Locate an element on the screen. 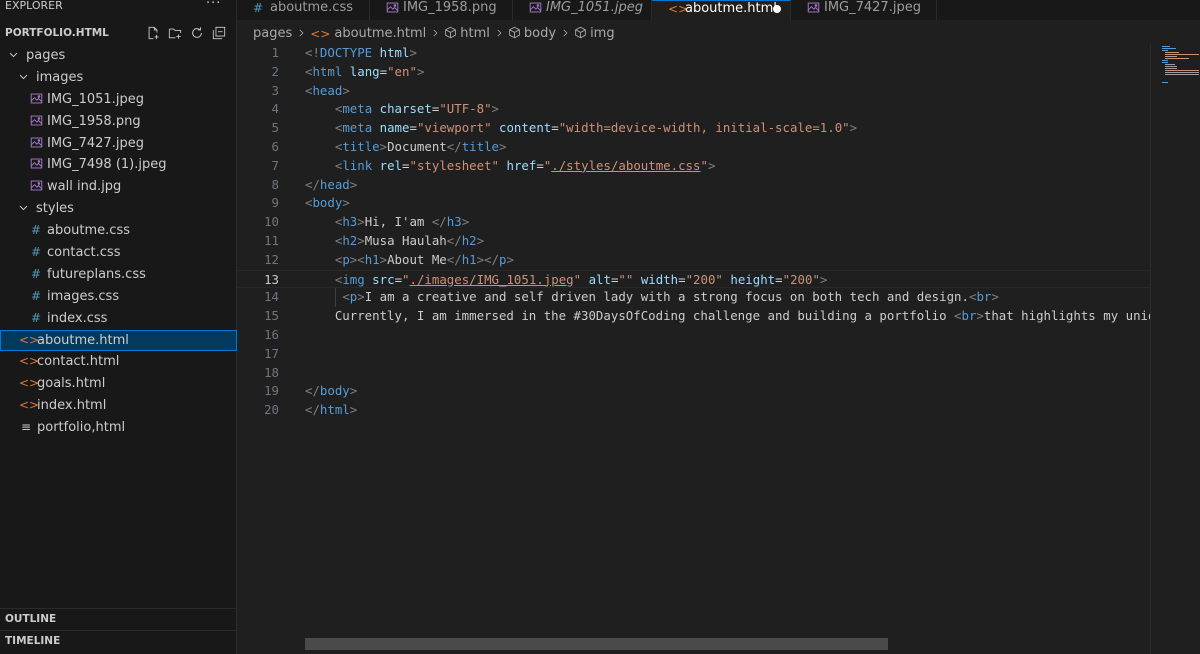  tree-item-image: IMG_7498 (1).jpeg is located at coordinates (118, 165).